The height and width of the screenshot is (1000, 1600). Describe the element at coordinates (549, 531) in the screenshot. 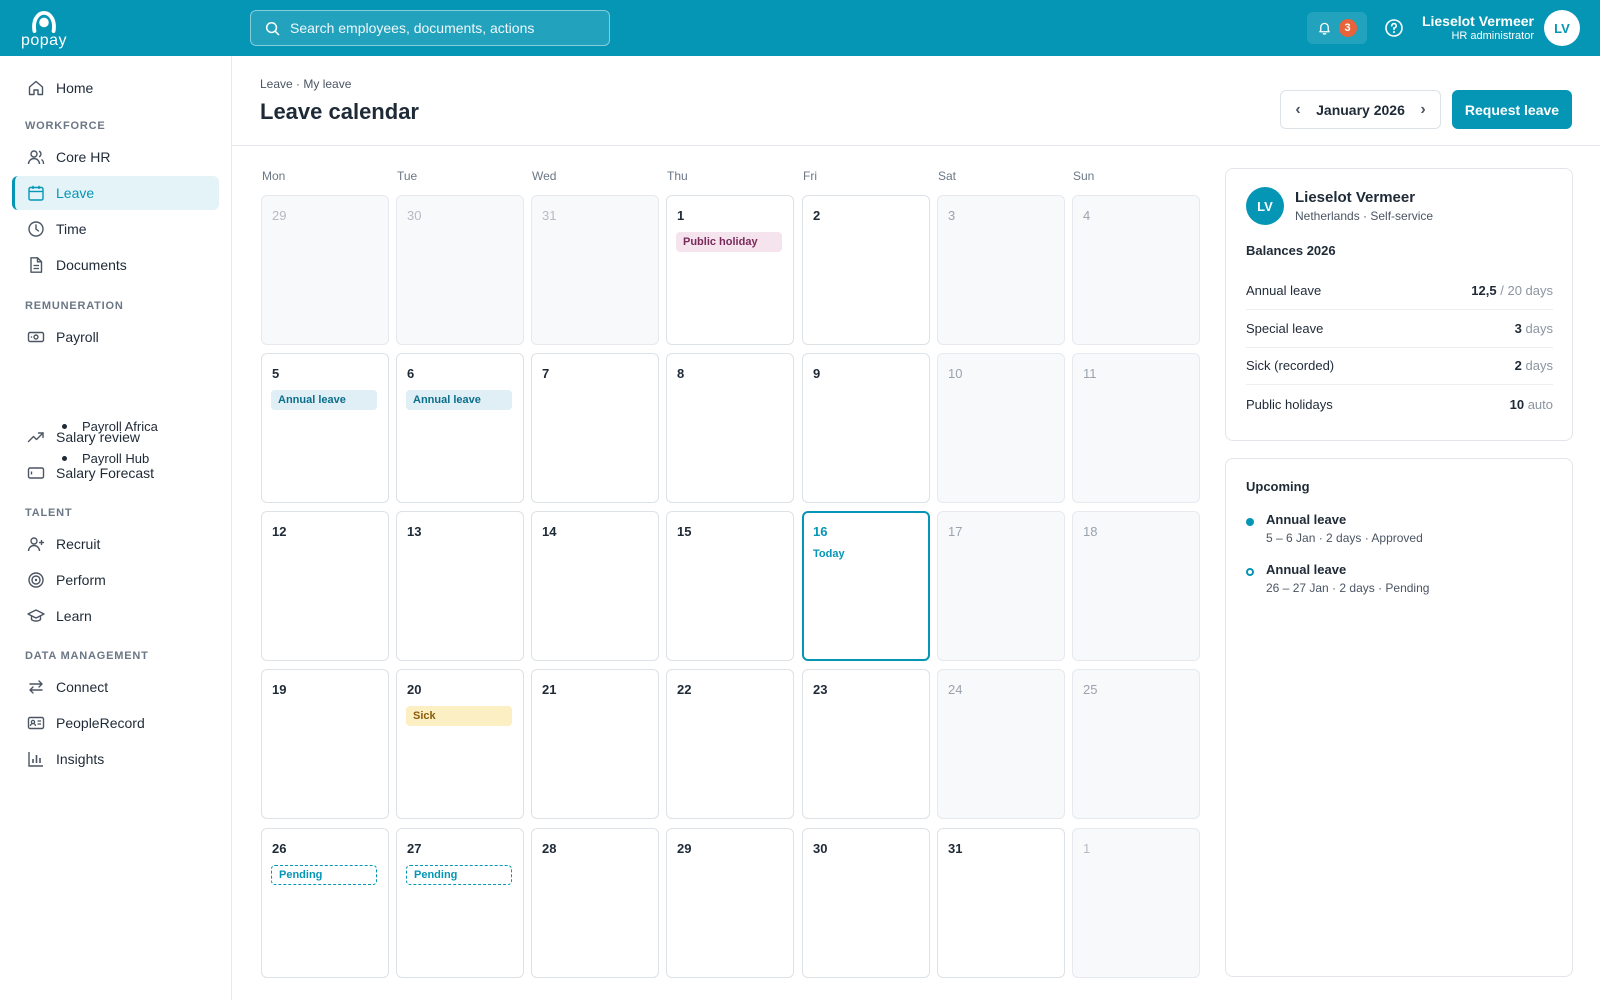

I see `day-number: 14` at that location.